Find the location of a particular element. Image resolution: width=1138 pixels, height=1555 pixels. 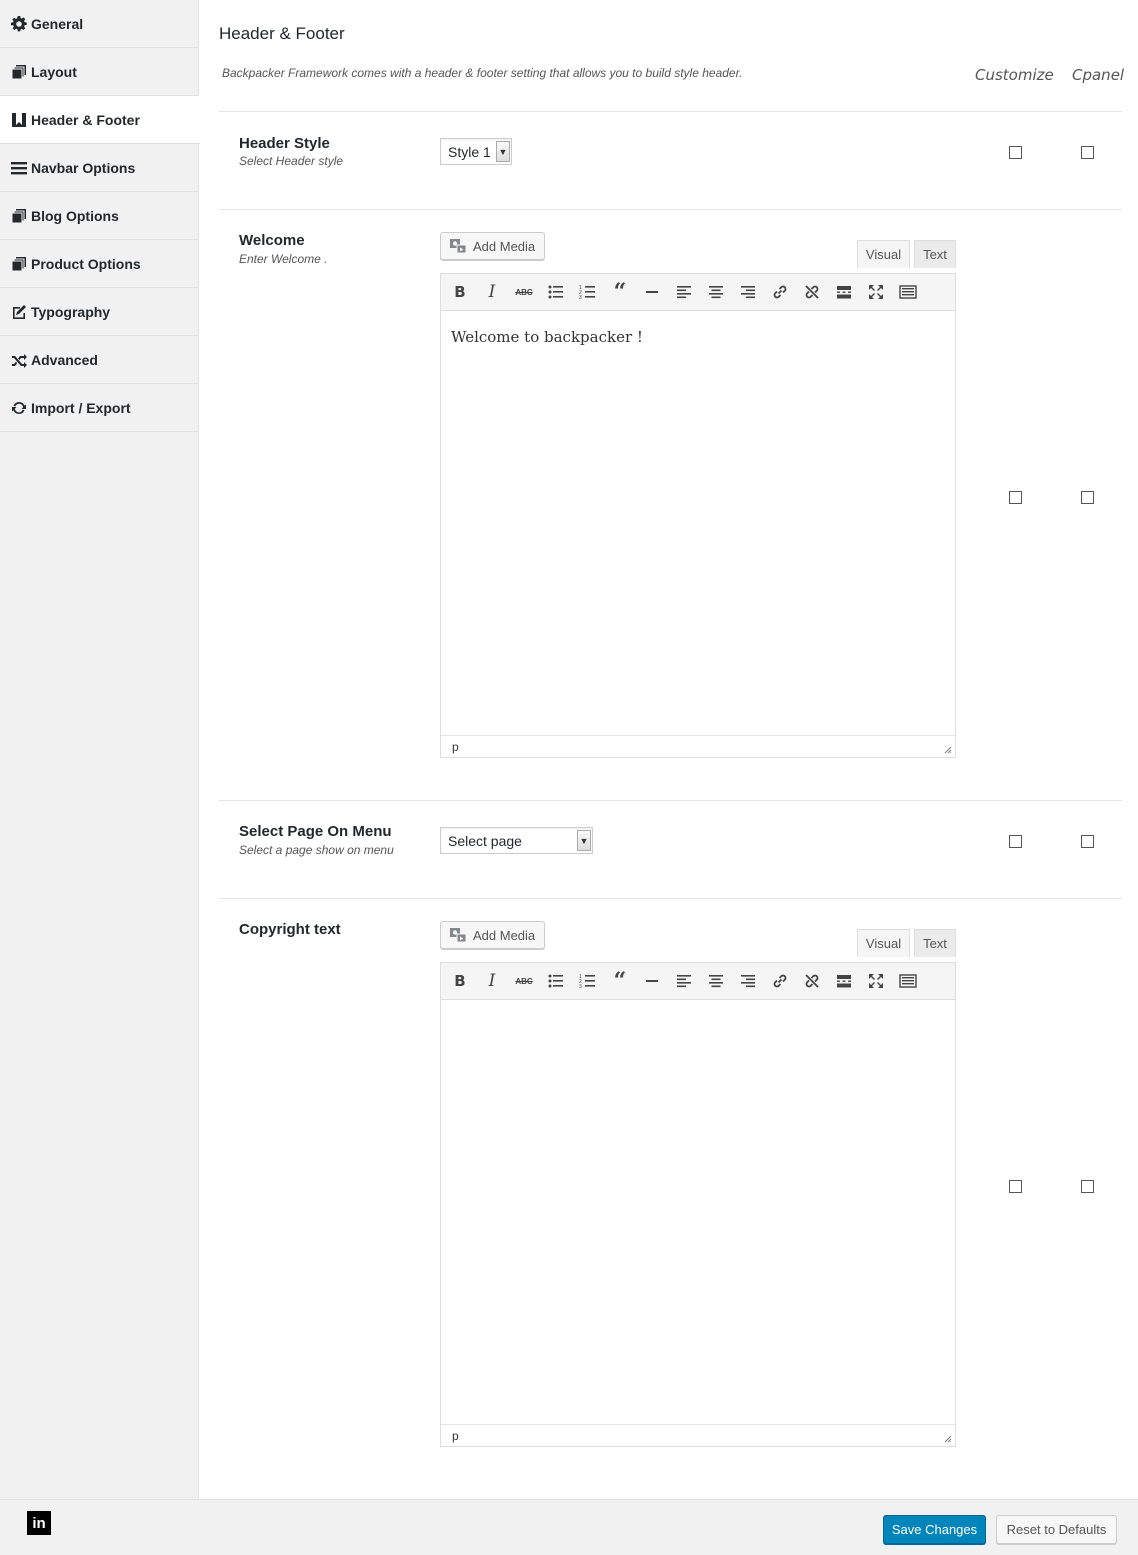

sidebar-item-label: General is located at coordinates (57, 23).